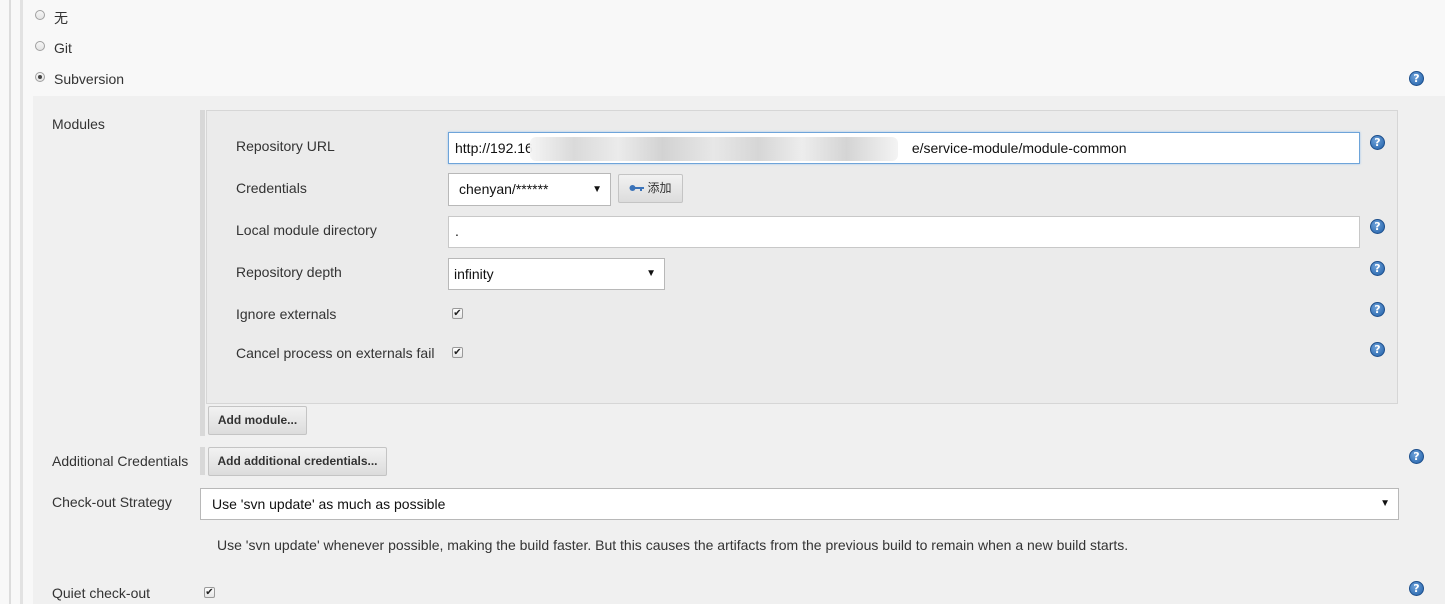 The width and height of the screenshot is (1445, 604). I want to click on add-credentials-button: 添加, so click(650, 188).